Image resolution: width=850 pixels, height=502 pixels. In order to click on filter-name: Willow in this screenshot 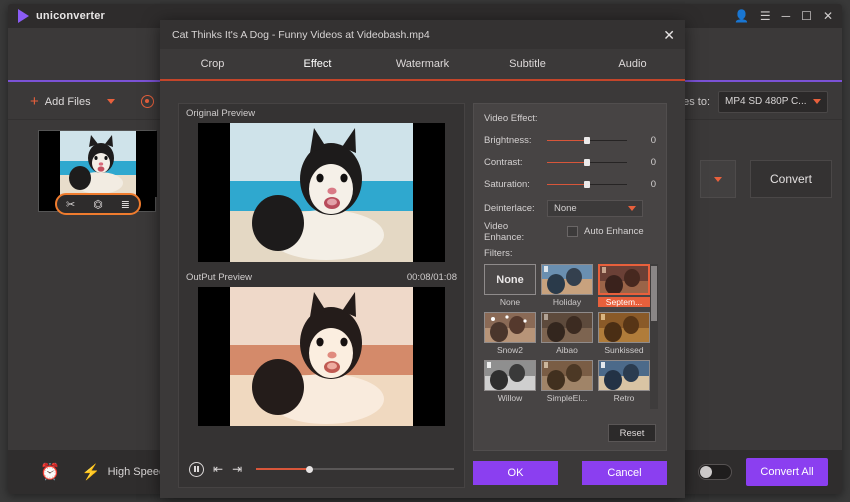, I will do `click(510, 398)`.